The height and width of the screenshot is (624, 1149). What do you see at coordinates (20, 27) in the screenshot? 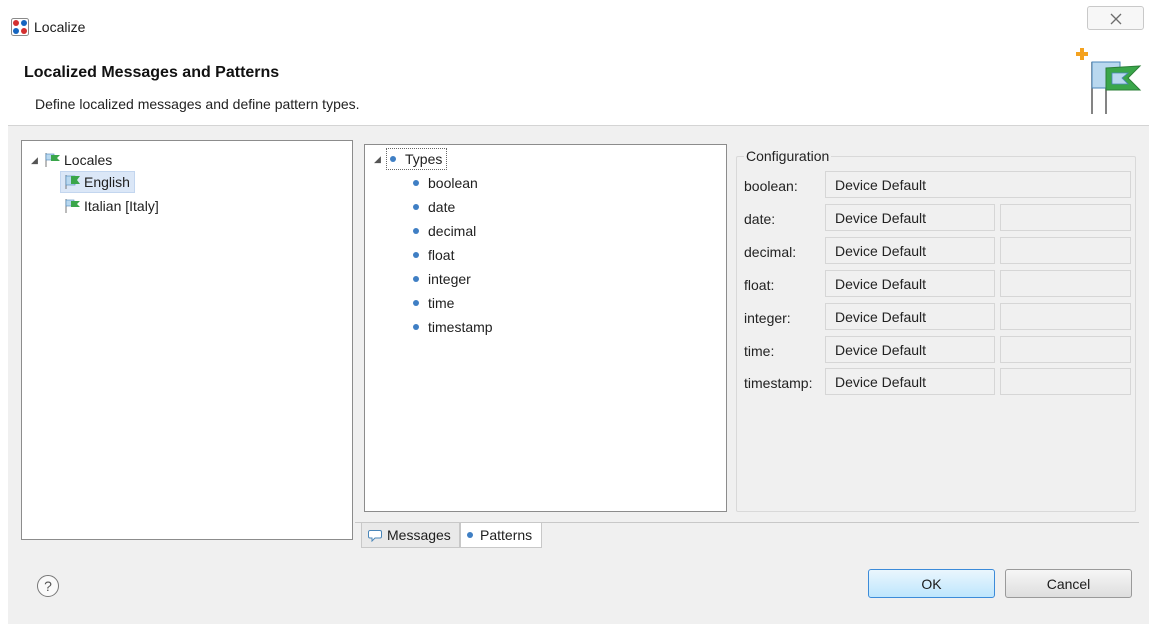
I see `app-icon` at bounding box center [20, 27].